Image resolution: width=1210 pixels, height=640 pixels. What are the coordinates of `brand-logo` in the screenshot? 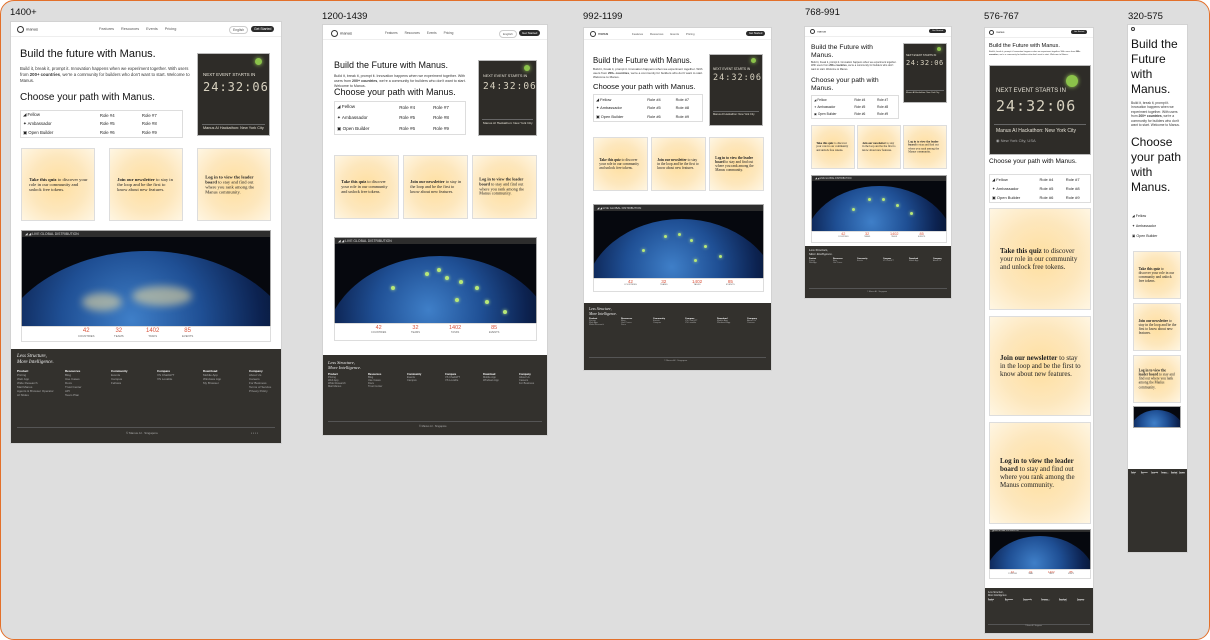 It's located at (1134, 29).